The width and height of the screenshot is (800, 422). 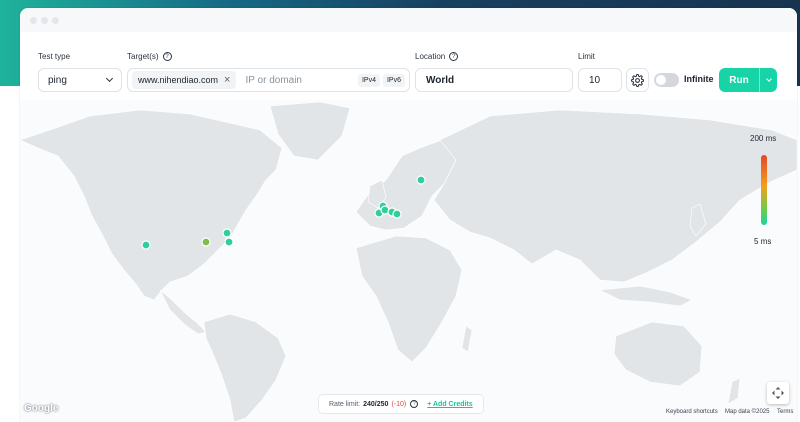 I want to click on continent-new-zealand, so click(x=734, y=391).